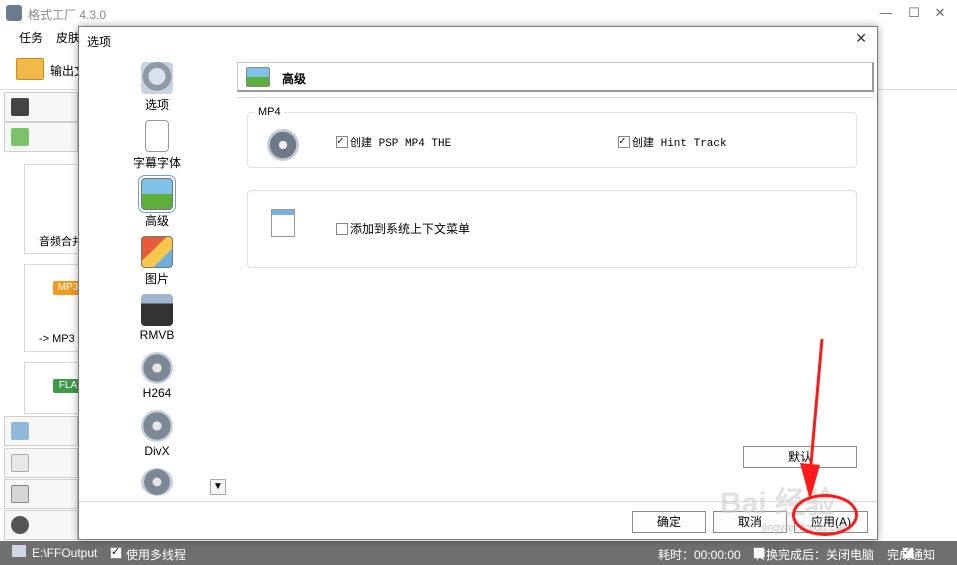 The width and height of the screenshot is (957, 565). Describe the element at coordinates (157, 310) in the screenshot. I see `real-media-icon` at that location.